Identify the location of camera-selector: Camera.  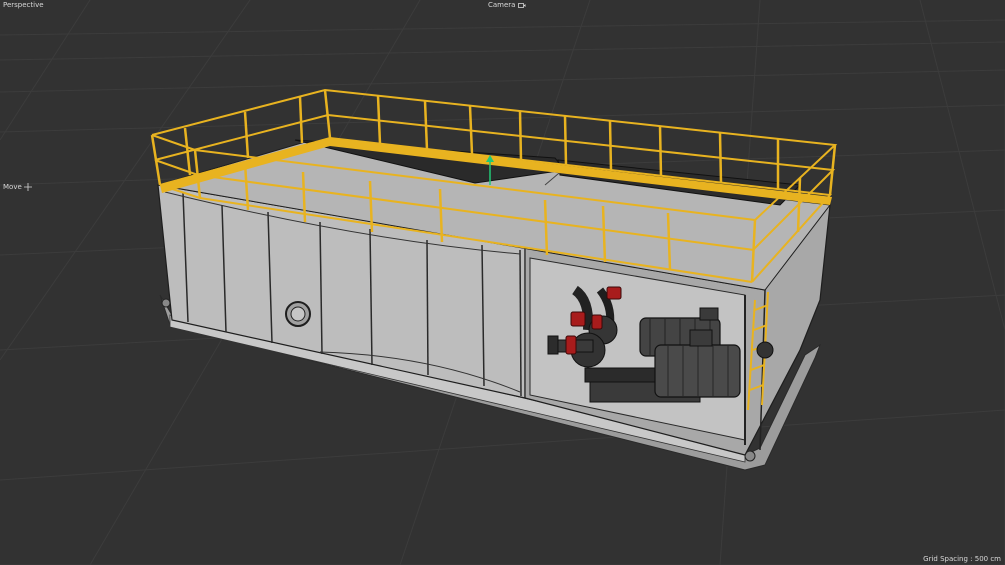
(507, 5).